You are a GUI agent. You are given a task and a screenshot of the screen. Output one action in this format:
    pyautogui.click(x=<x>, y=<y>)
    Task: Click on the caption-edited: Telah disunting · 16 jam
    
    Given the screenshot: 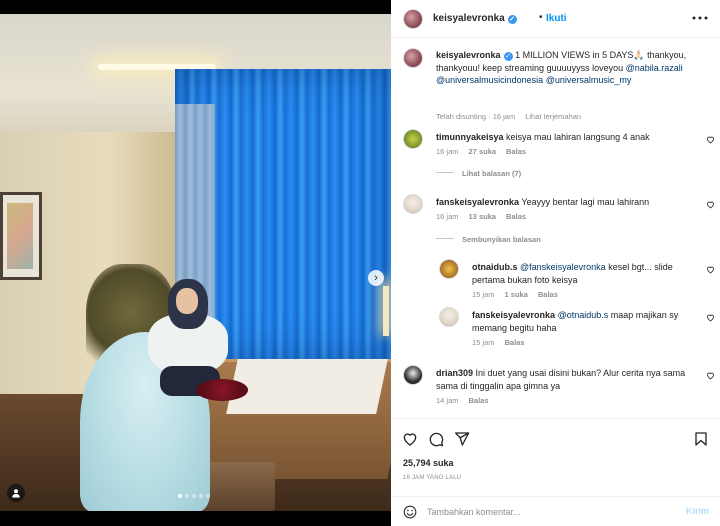 What is the action you would take?
    pyautogui.click(x=476, y=116)
    